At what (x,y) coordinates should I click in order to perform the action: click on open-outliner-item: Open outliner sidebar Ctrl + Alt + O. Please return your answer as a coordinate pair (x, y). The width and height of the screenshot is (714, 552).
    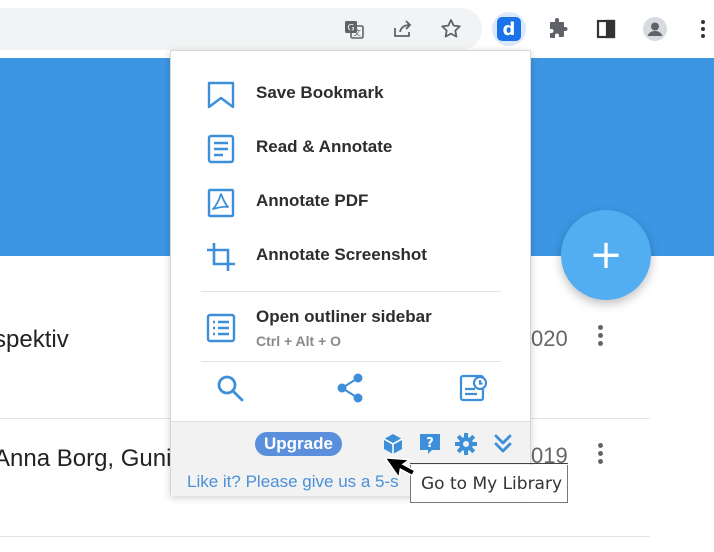
    Looking at the image, I should click on (350, 330).